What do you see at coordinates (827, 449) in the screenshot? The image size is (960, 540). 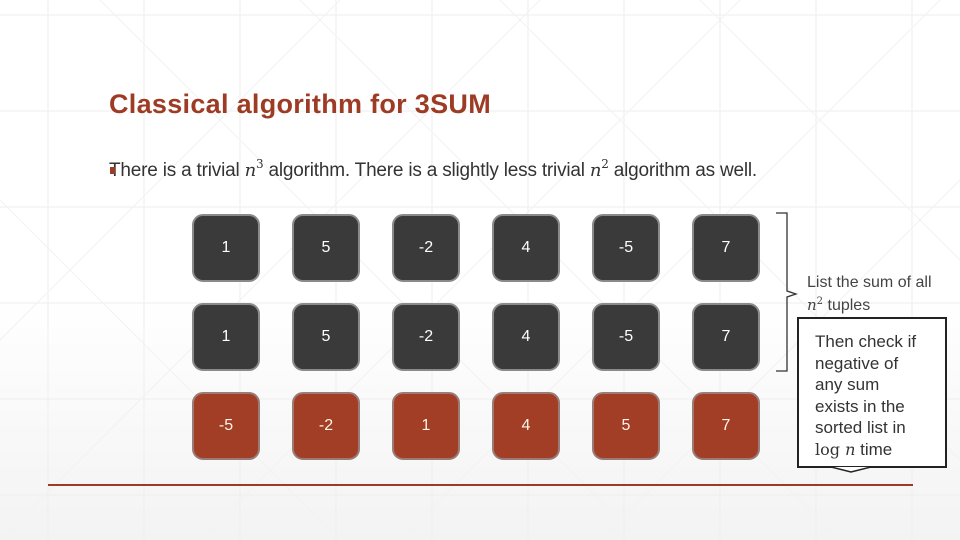 I see `math-log: log` at bounding box center [827, 449].